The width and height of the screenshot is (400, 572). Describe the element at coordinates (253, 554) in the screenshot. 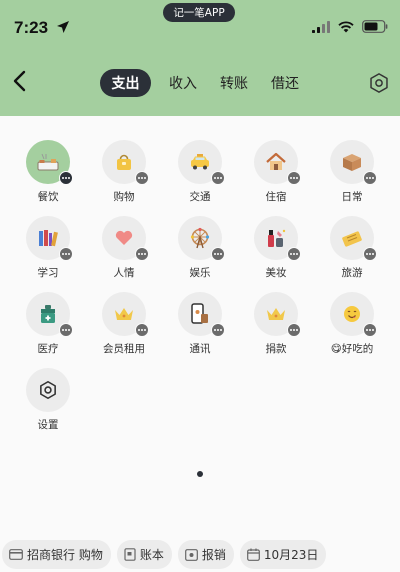

I see `calendar-icon` at that location.